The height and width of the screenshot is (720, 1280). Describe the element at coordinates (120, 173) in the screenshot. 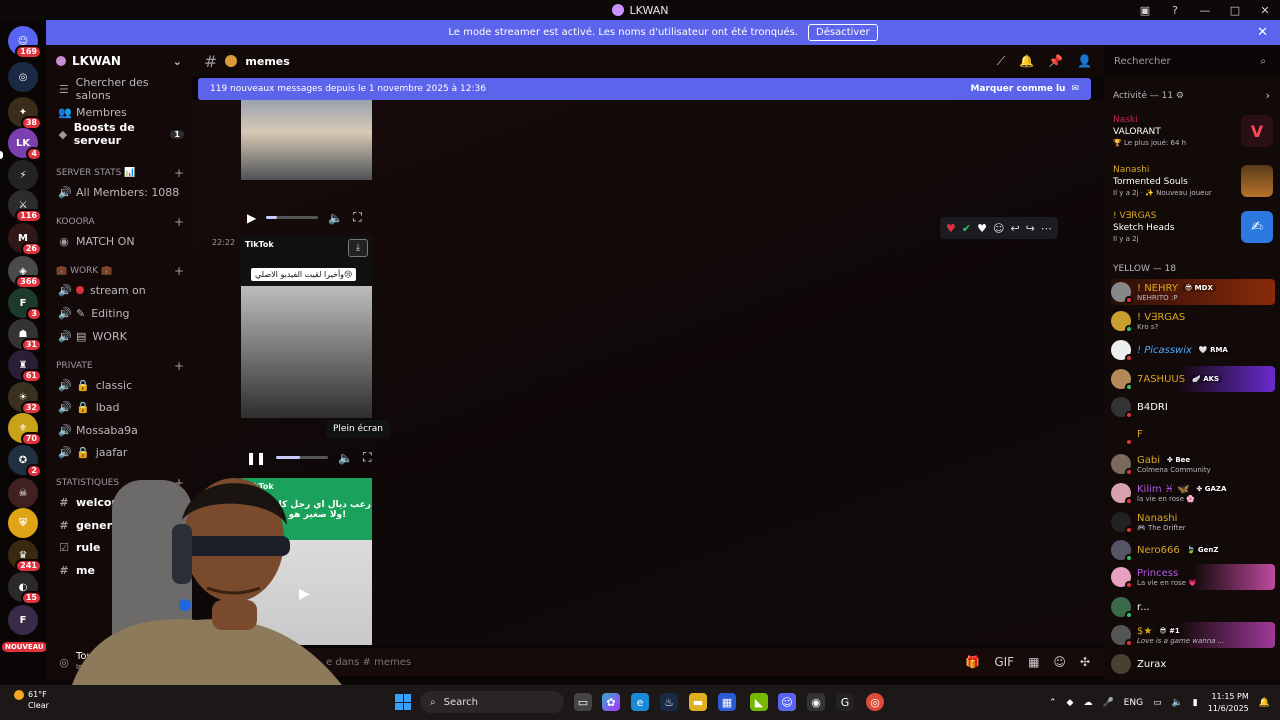

I see `category-server-stats: SERVER STATS 📊 +` at that location.